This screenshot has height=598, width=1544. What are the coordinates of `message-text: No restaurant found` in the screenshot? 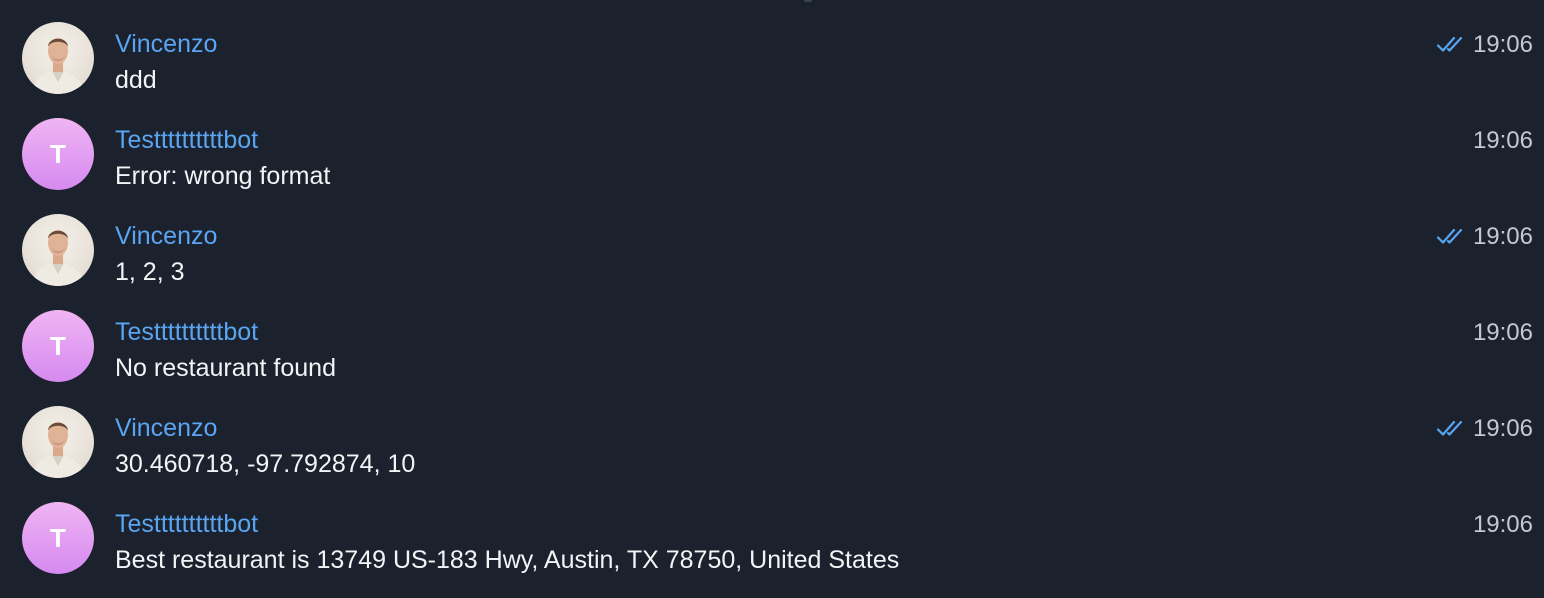 It's located at (225, 368).